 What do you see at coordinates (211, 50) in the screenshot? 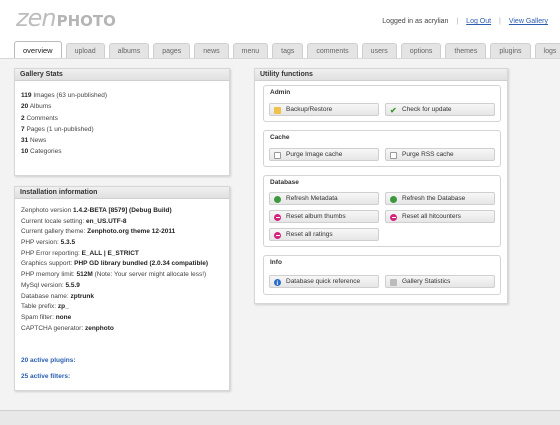
I see `tab-news: news` at bounding box center [211, 50].